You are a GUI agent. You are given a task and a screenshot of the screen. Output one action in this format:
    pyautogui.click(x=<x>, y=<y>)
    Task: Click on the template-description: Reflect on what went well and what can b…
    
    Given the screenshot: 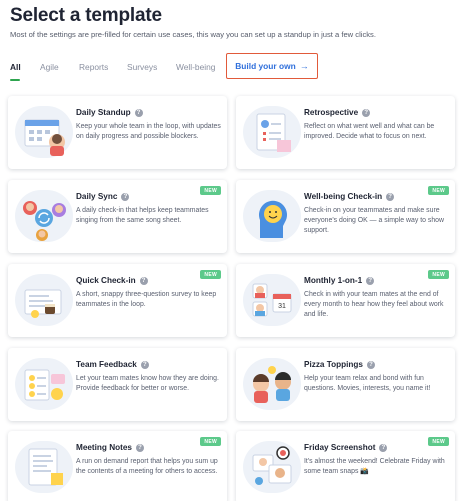 What is the action you would take?
    pyautogui.click(x=369, y=131)
    